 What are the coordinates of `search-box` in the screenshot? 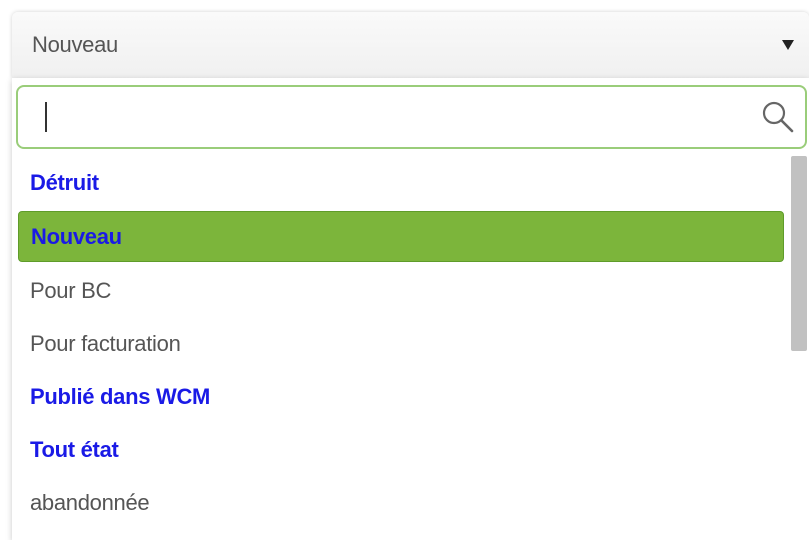 It's located at (411, 117).